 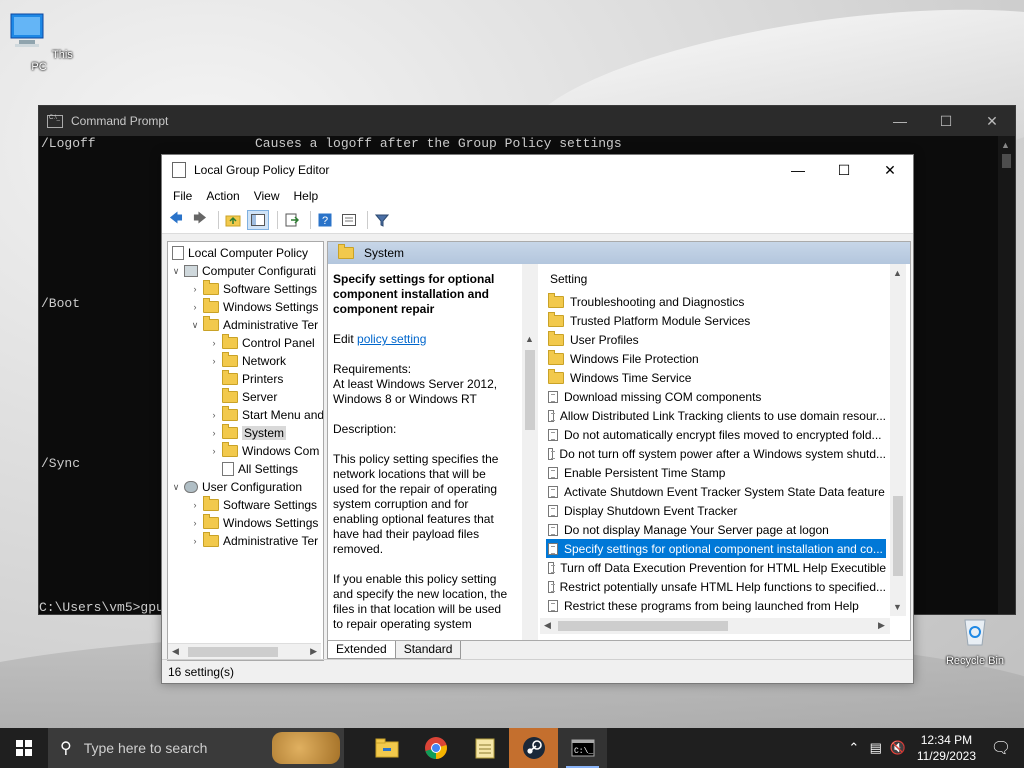 What do you see at coordinates (39, 41) in the screenshot?
I see `desktop-icon-this-pc: This PC` at bounding box center [39, 41].